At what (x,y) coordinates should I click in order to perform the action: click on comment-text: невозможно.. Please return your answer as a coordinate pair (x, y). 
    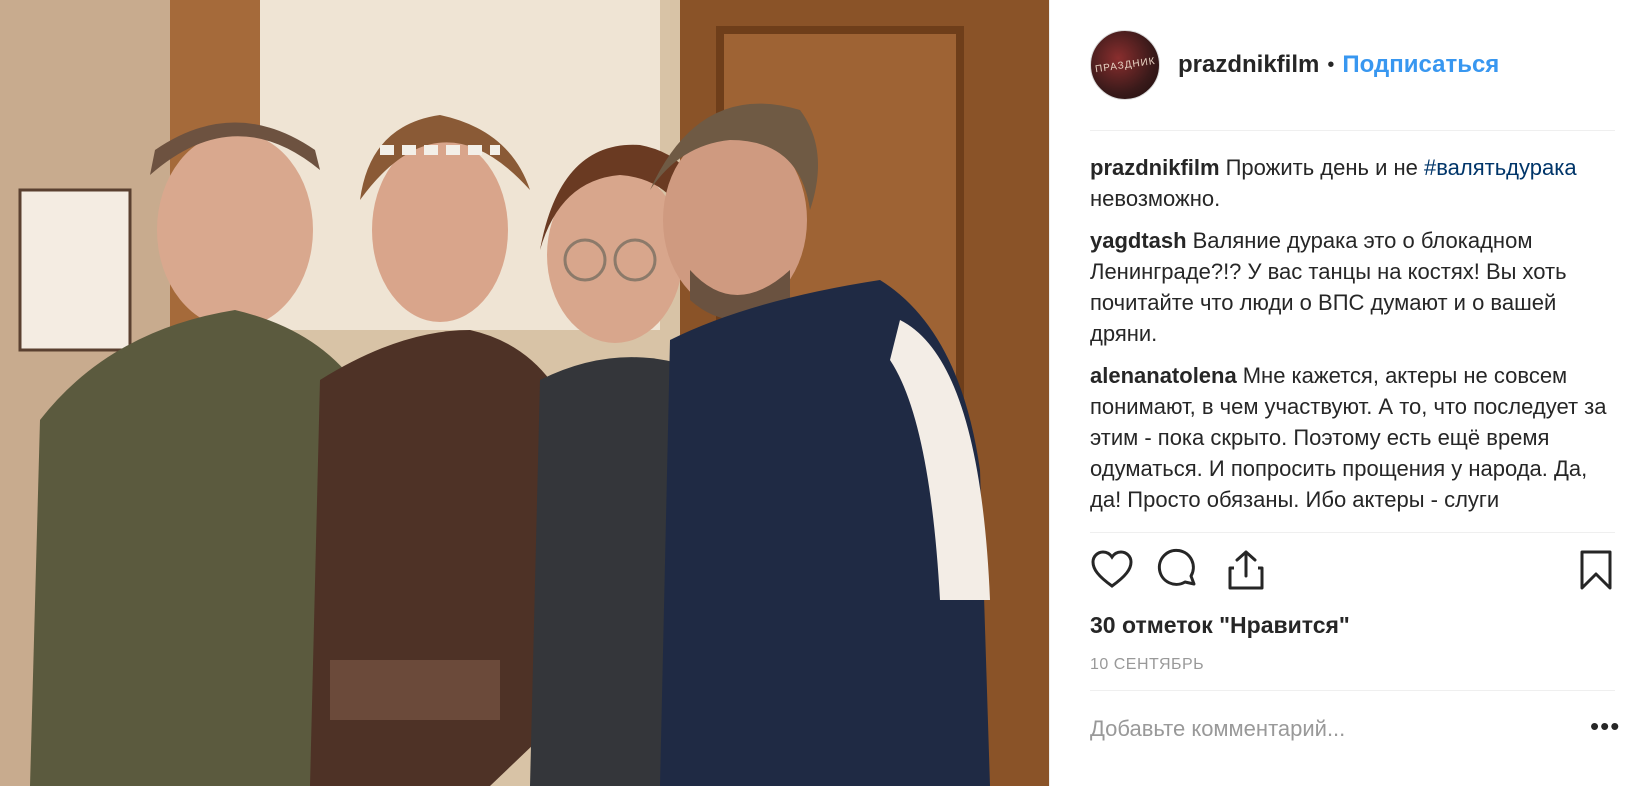
    Looking at the image, I should click on (1155, 198).